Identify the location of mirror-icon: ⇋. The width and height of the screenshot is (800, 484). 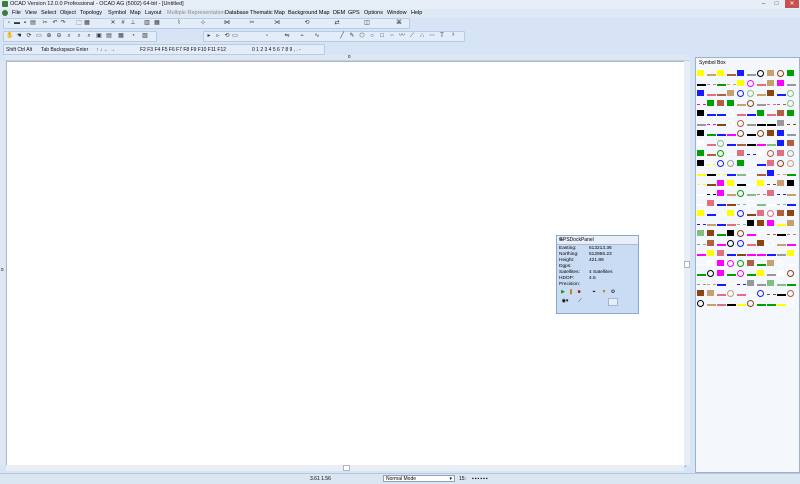
(287, 36).